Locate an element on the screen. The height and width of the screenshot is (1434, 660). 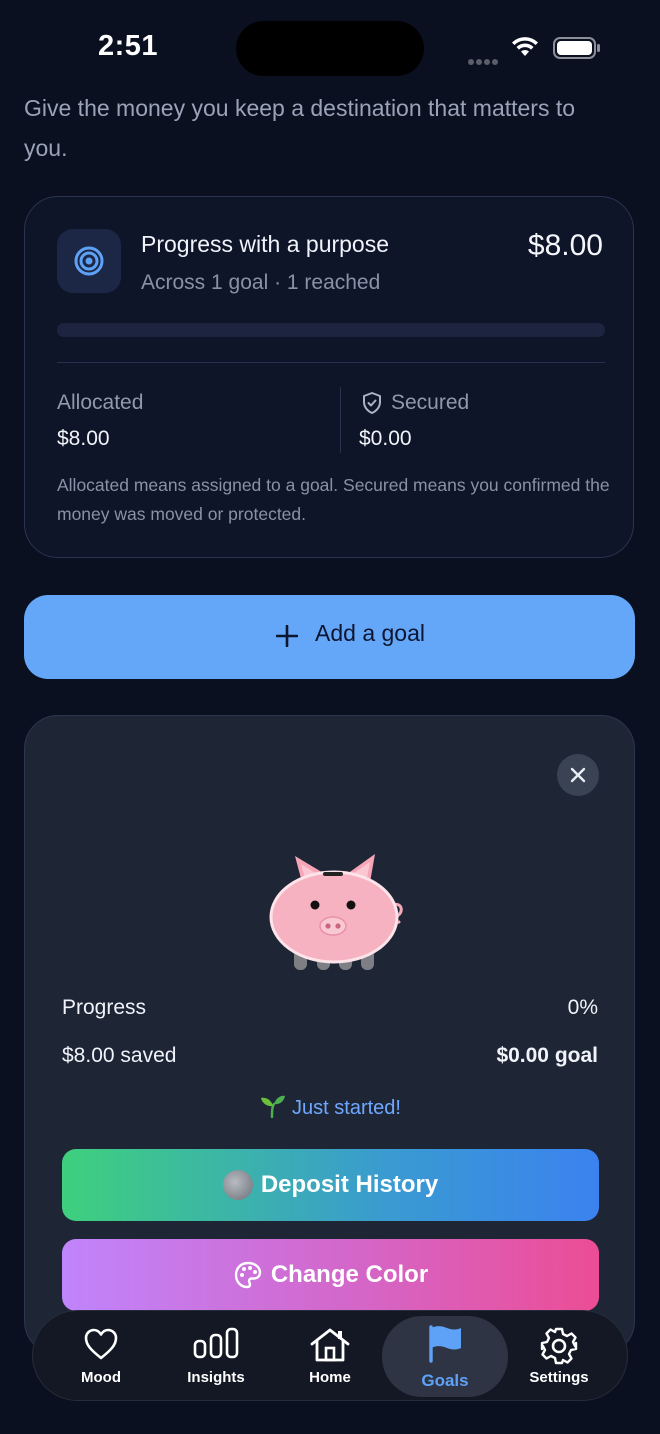
bar-chart-icon is located at coordinates (216, 1343).